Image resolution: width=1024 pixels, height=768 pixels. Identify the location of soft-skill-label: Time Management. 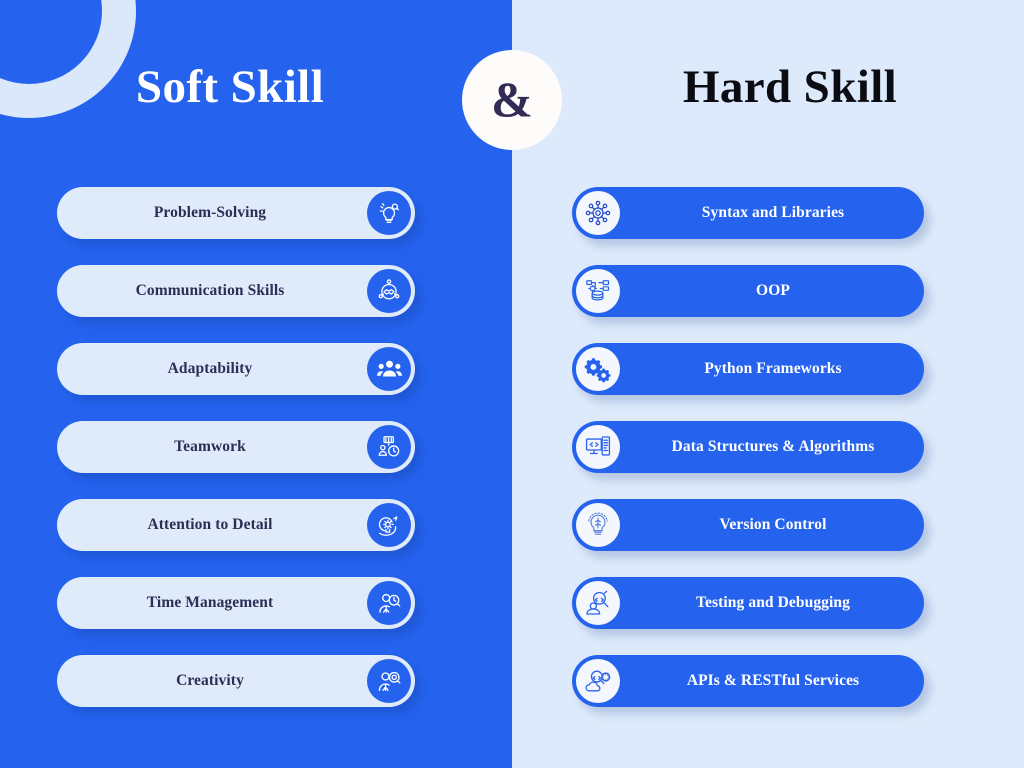
(210, 602).